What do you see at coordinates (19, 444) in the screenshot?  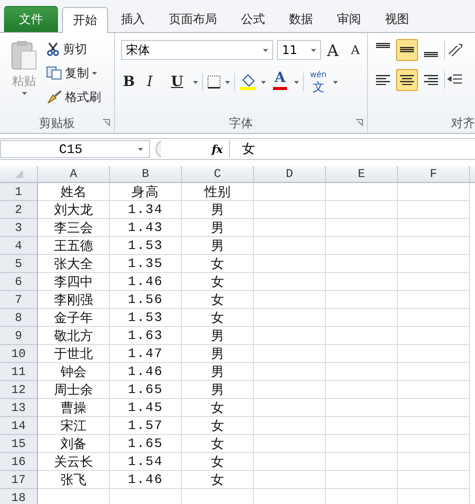 I see `row-header: 15` at bounding box center [19, 444].